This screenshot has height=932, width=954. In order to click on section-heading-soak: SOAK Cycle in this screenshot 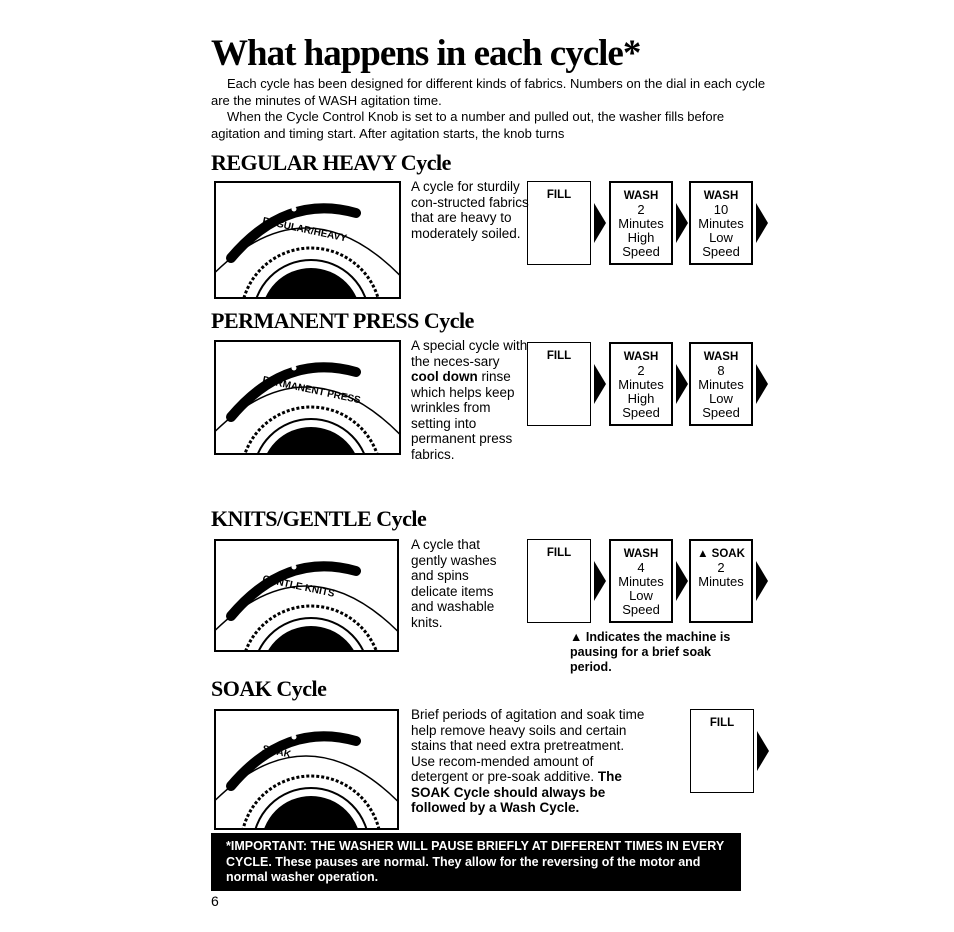, I will do `click(269, 688)`.